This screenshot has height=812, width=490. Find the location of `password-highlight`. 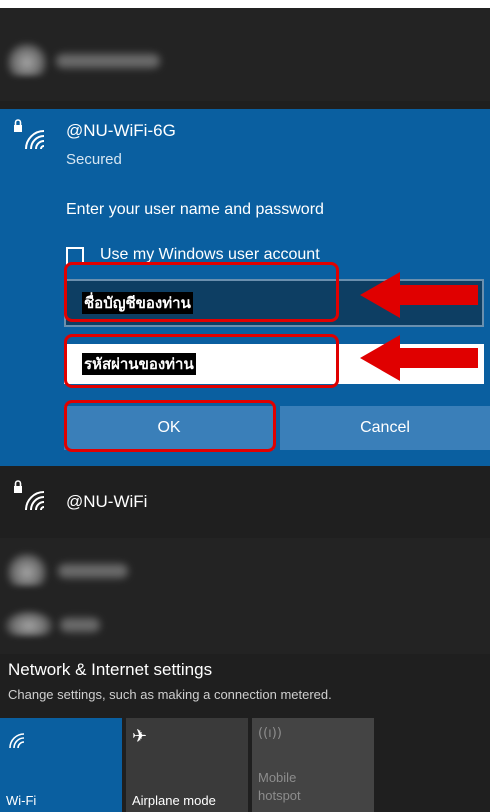

password-highlight is located at coordinates (201, 361).